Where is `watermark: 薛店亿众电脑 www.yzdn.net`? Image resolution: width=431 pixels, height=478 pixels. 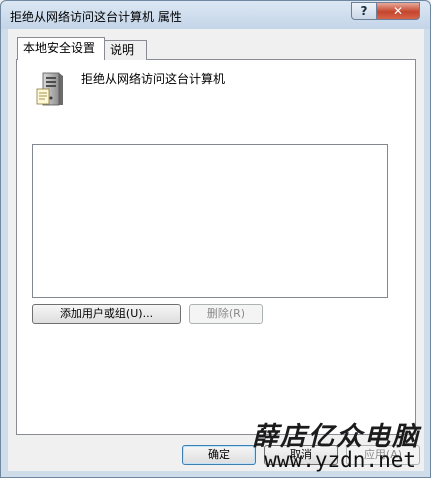
watermark: 薛店亿众电脑 www.yzdn.net is located at coordinates (331, 444).